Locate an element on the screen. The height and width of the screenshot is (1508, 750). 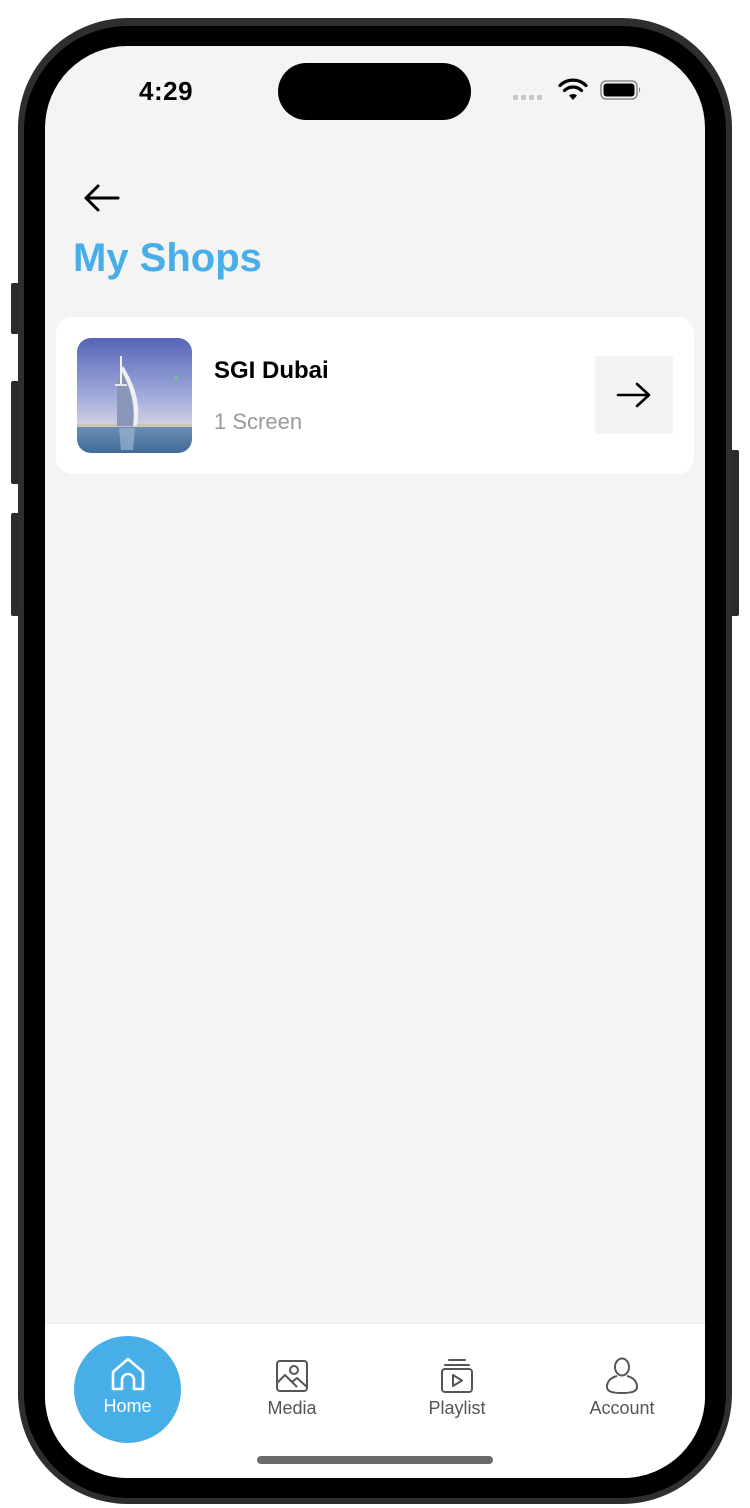
tab-playlist: Playlist is located at coordinates (457, 1379).